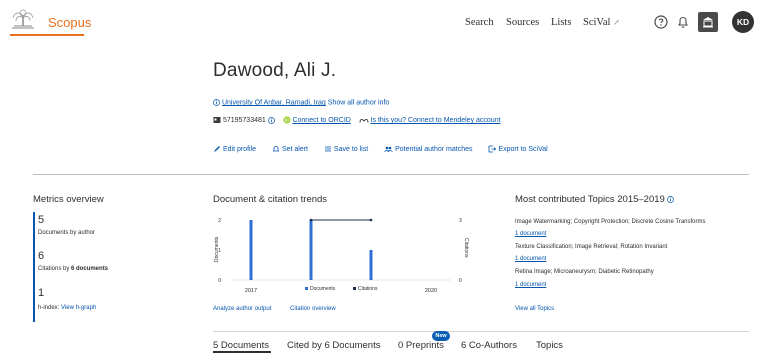 This screenshot has height=353, width=772. Describe the element at coordinates (295, 149) in the screenshot. I see `set-alert-label: Set alert` at that location.